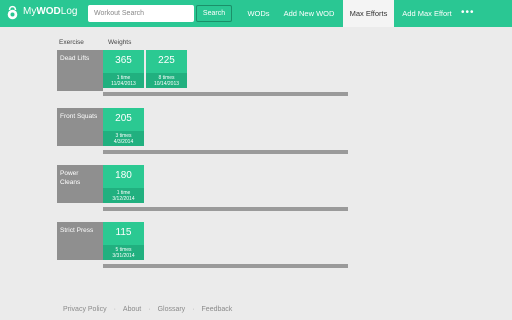 This screenshot has width=512, height=320. Describe the element at coordinates (427, 13) in the screenshot. I see `nav-add-max-effort: Add Max Effort` at that location.